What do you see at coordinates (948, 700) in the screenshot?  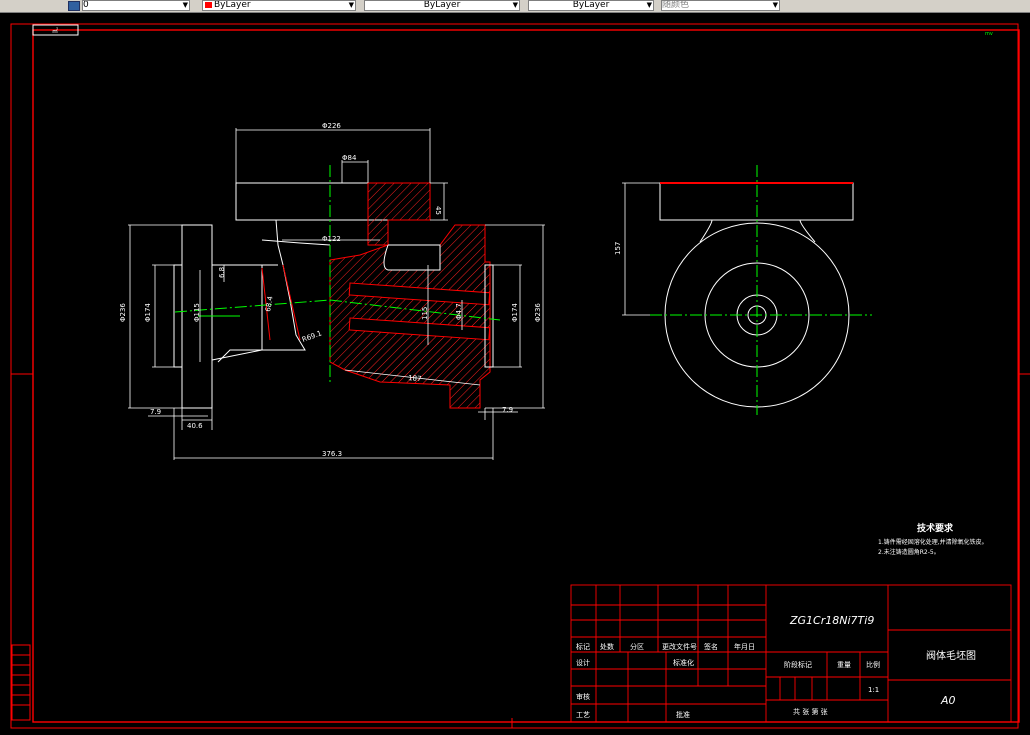 I see `sheet-size: A0` at bounding box center [948, 700].